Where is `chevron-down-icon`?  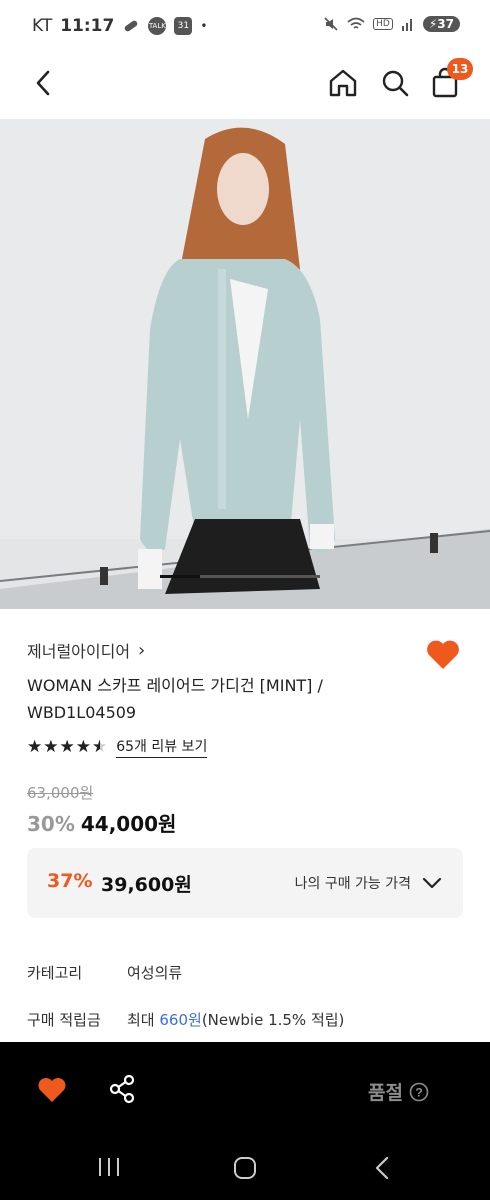 chevron-down-icon is located at coordinates (432, 883).